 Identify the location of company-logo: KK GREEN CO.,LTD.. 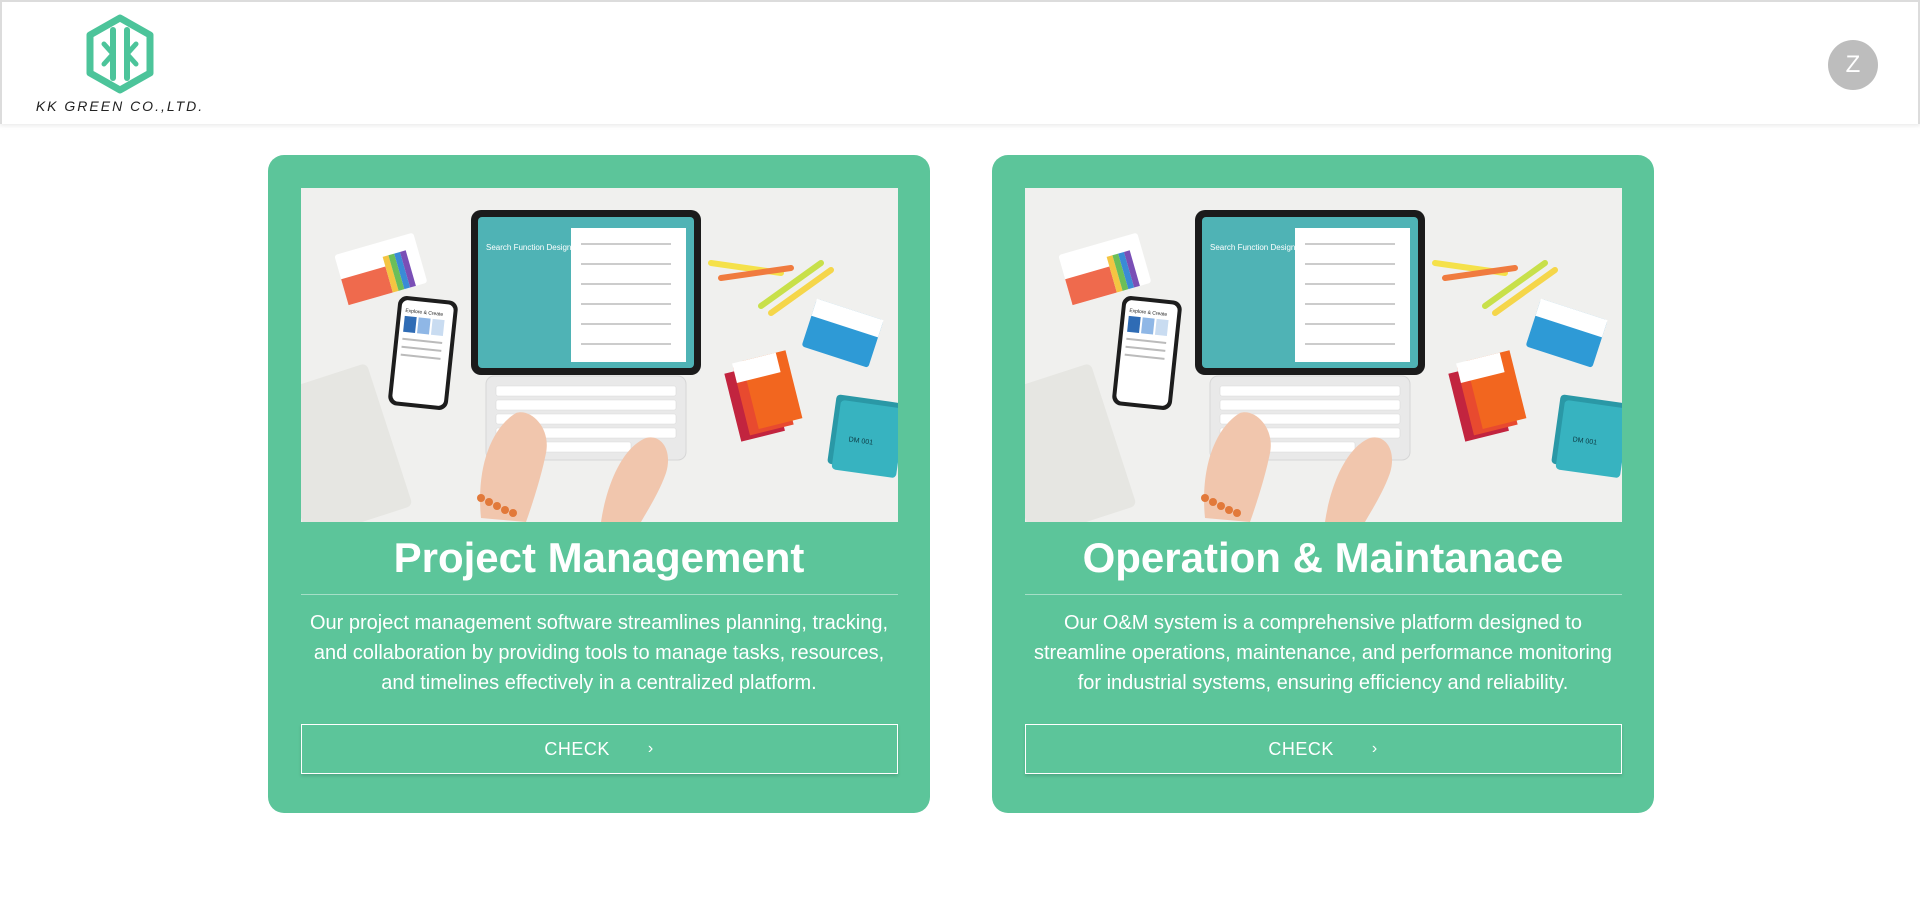
(120, 65).